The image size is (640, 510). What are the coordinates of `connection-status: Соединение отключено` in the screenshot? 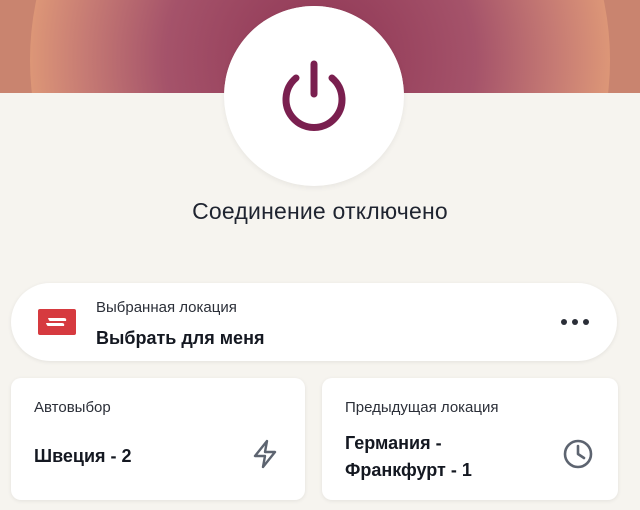 It's located at (320, 211).